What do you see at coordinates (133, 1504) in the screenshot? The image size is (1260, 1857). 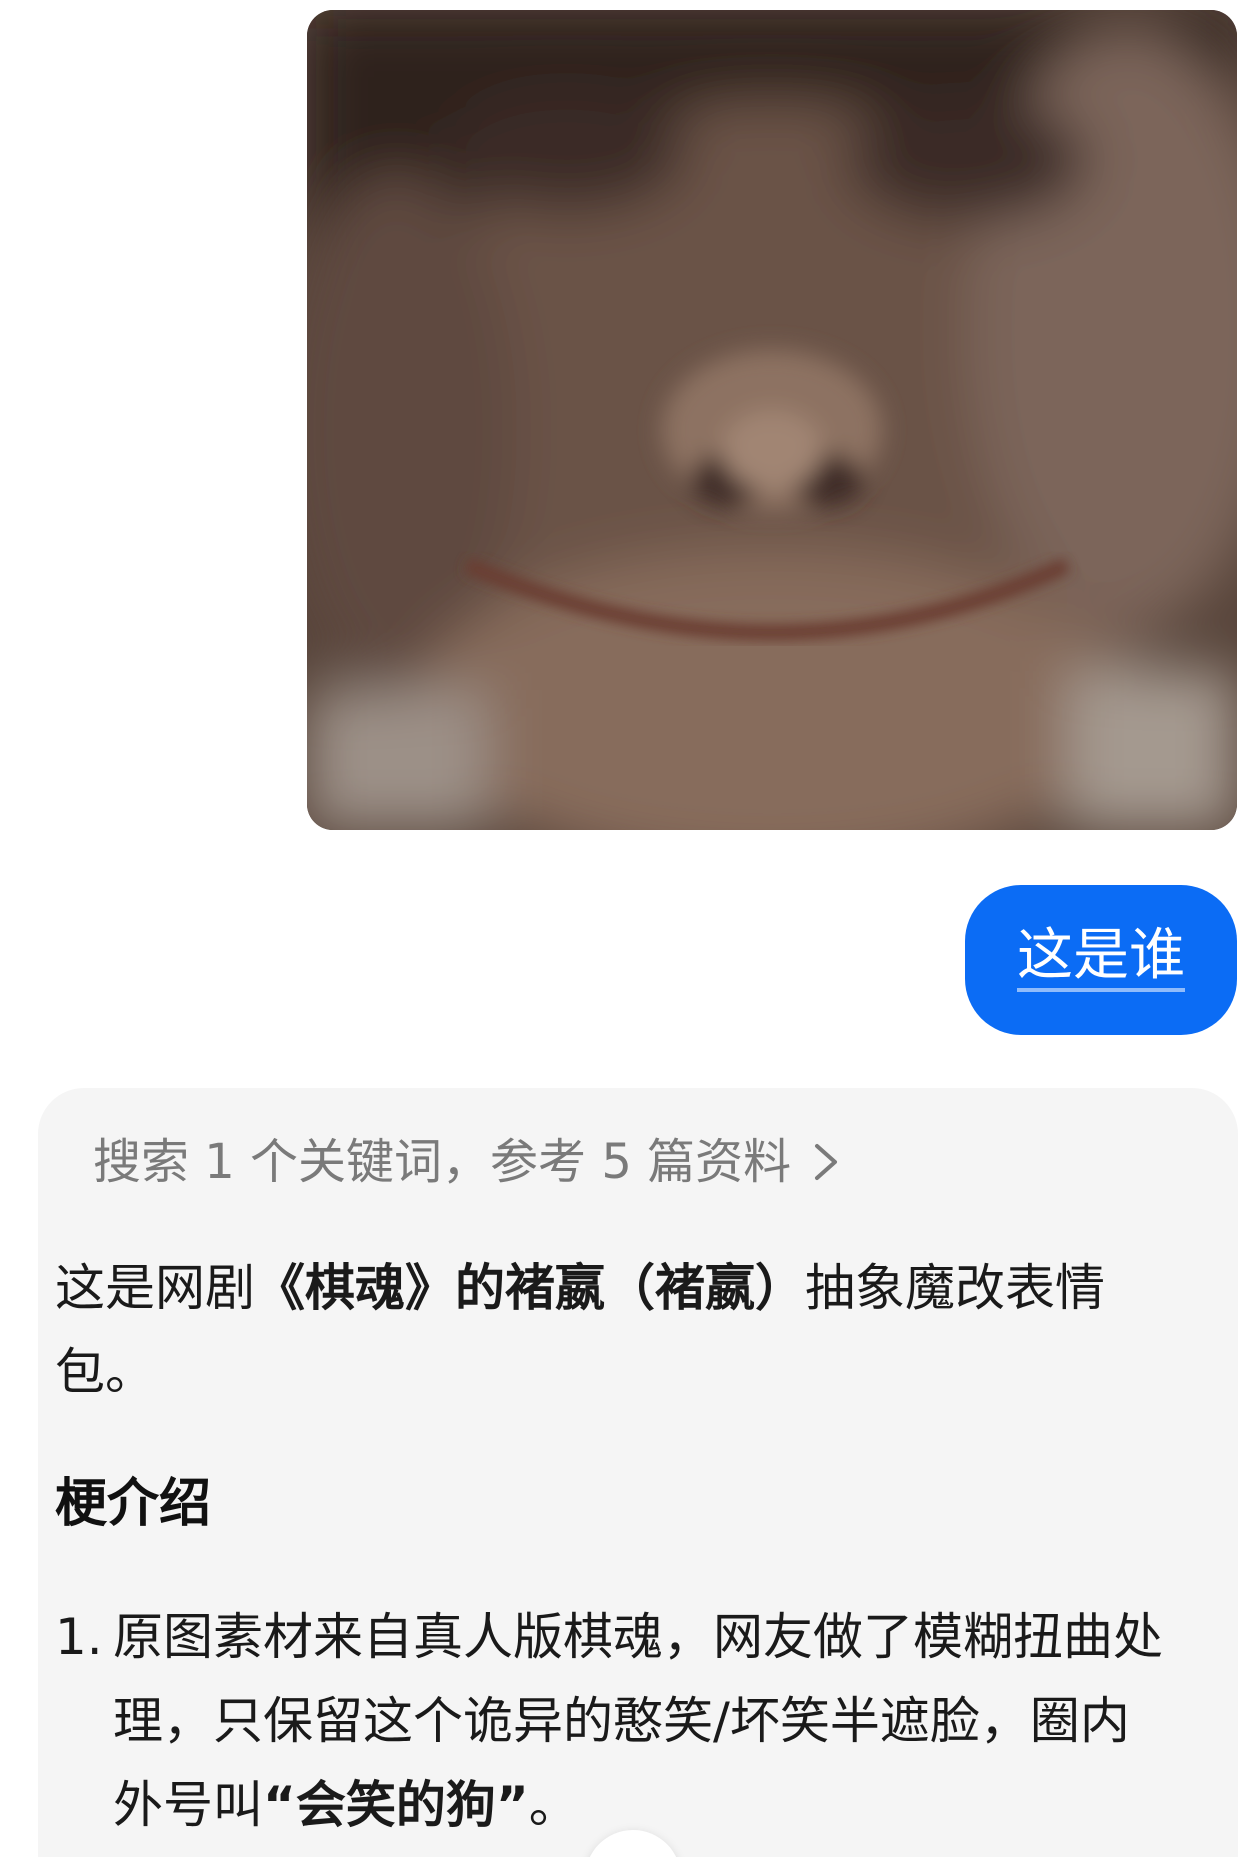 I see `section-title: 梗介绍` at bounding box center [133, 1504].